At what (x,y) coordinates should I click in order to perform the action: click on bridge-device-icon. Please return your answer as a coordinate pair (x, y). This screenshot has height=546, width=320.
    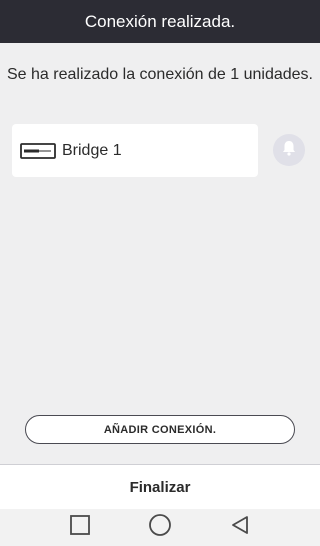
    Looking at the image, I should click on (38, 151).